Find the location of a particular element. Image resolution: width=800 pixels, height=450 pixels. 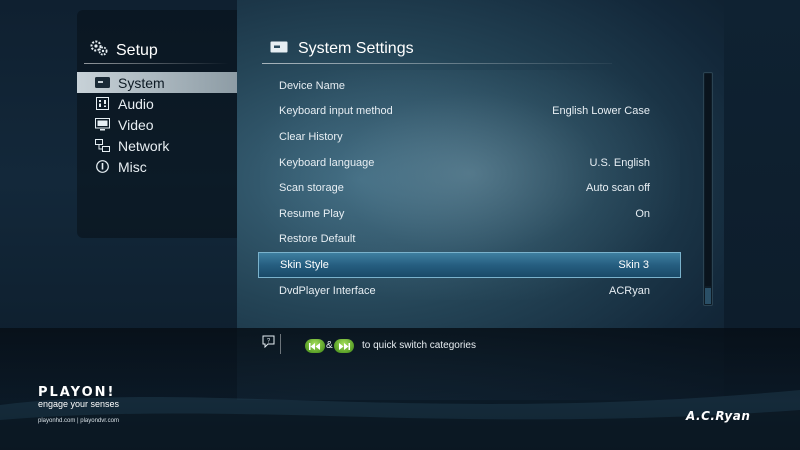

setting-row-dvdplayer-interface: DvdPlayer Interface ACRyan is located at coordinates (469, 291).